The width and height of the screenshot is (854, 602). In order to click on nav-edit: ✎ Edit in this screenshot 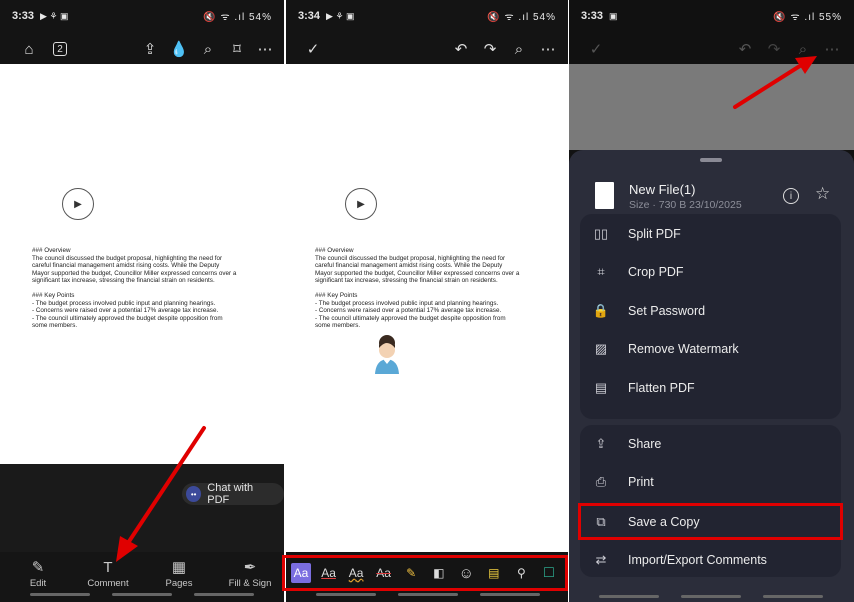, I will do `click(38, 573)`.